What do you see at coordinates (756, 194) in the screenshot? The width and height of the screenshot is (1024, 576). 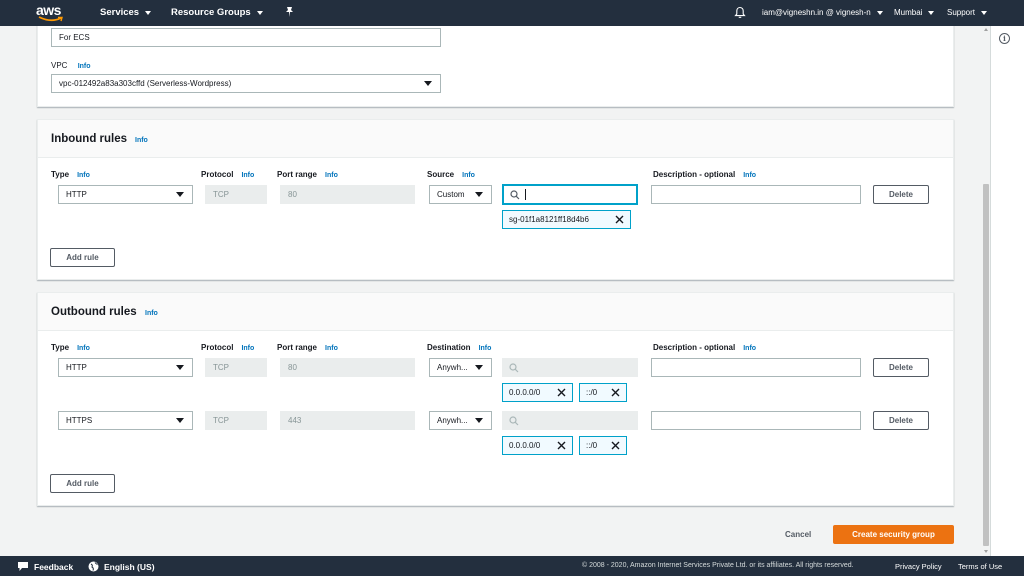 I see `inbound-rule-description-input` at bounding box center [756, 194].